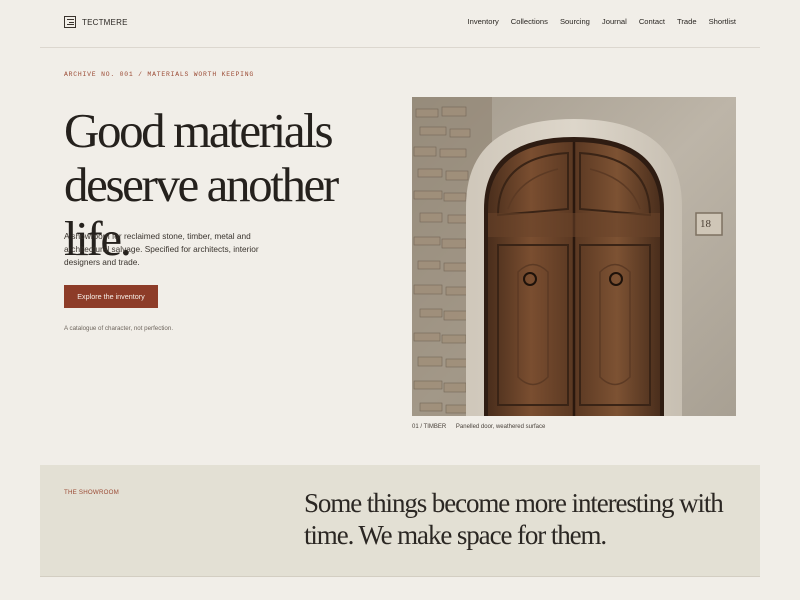 The height and width of the screenshot is (600, 800). I want to click on explore-inventory-button: Explore the inventory, so click(111, 296).